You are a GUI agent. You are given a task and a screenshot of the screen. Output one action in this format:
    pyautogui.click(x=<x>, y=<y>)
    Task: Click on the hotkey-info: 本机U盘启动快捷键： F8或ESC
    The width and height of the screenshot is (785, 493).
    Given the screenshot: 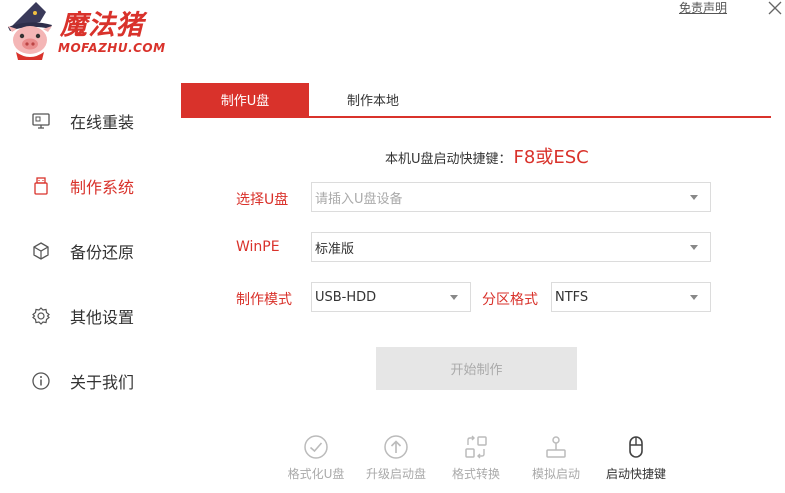 What is the action you would take?
    pyautogui.click(x=487, y=156)
    